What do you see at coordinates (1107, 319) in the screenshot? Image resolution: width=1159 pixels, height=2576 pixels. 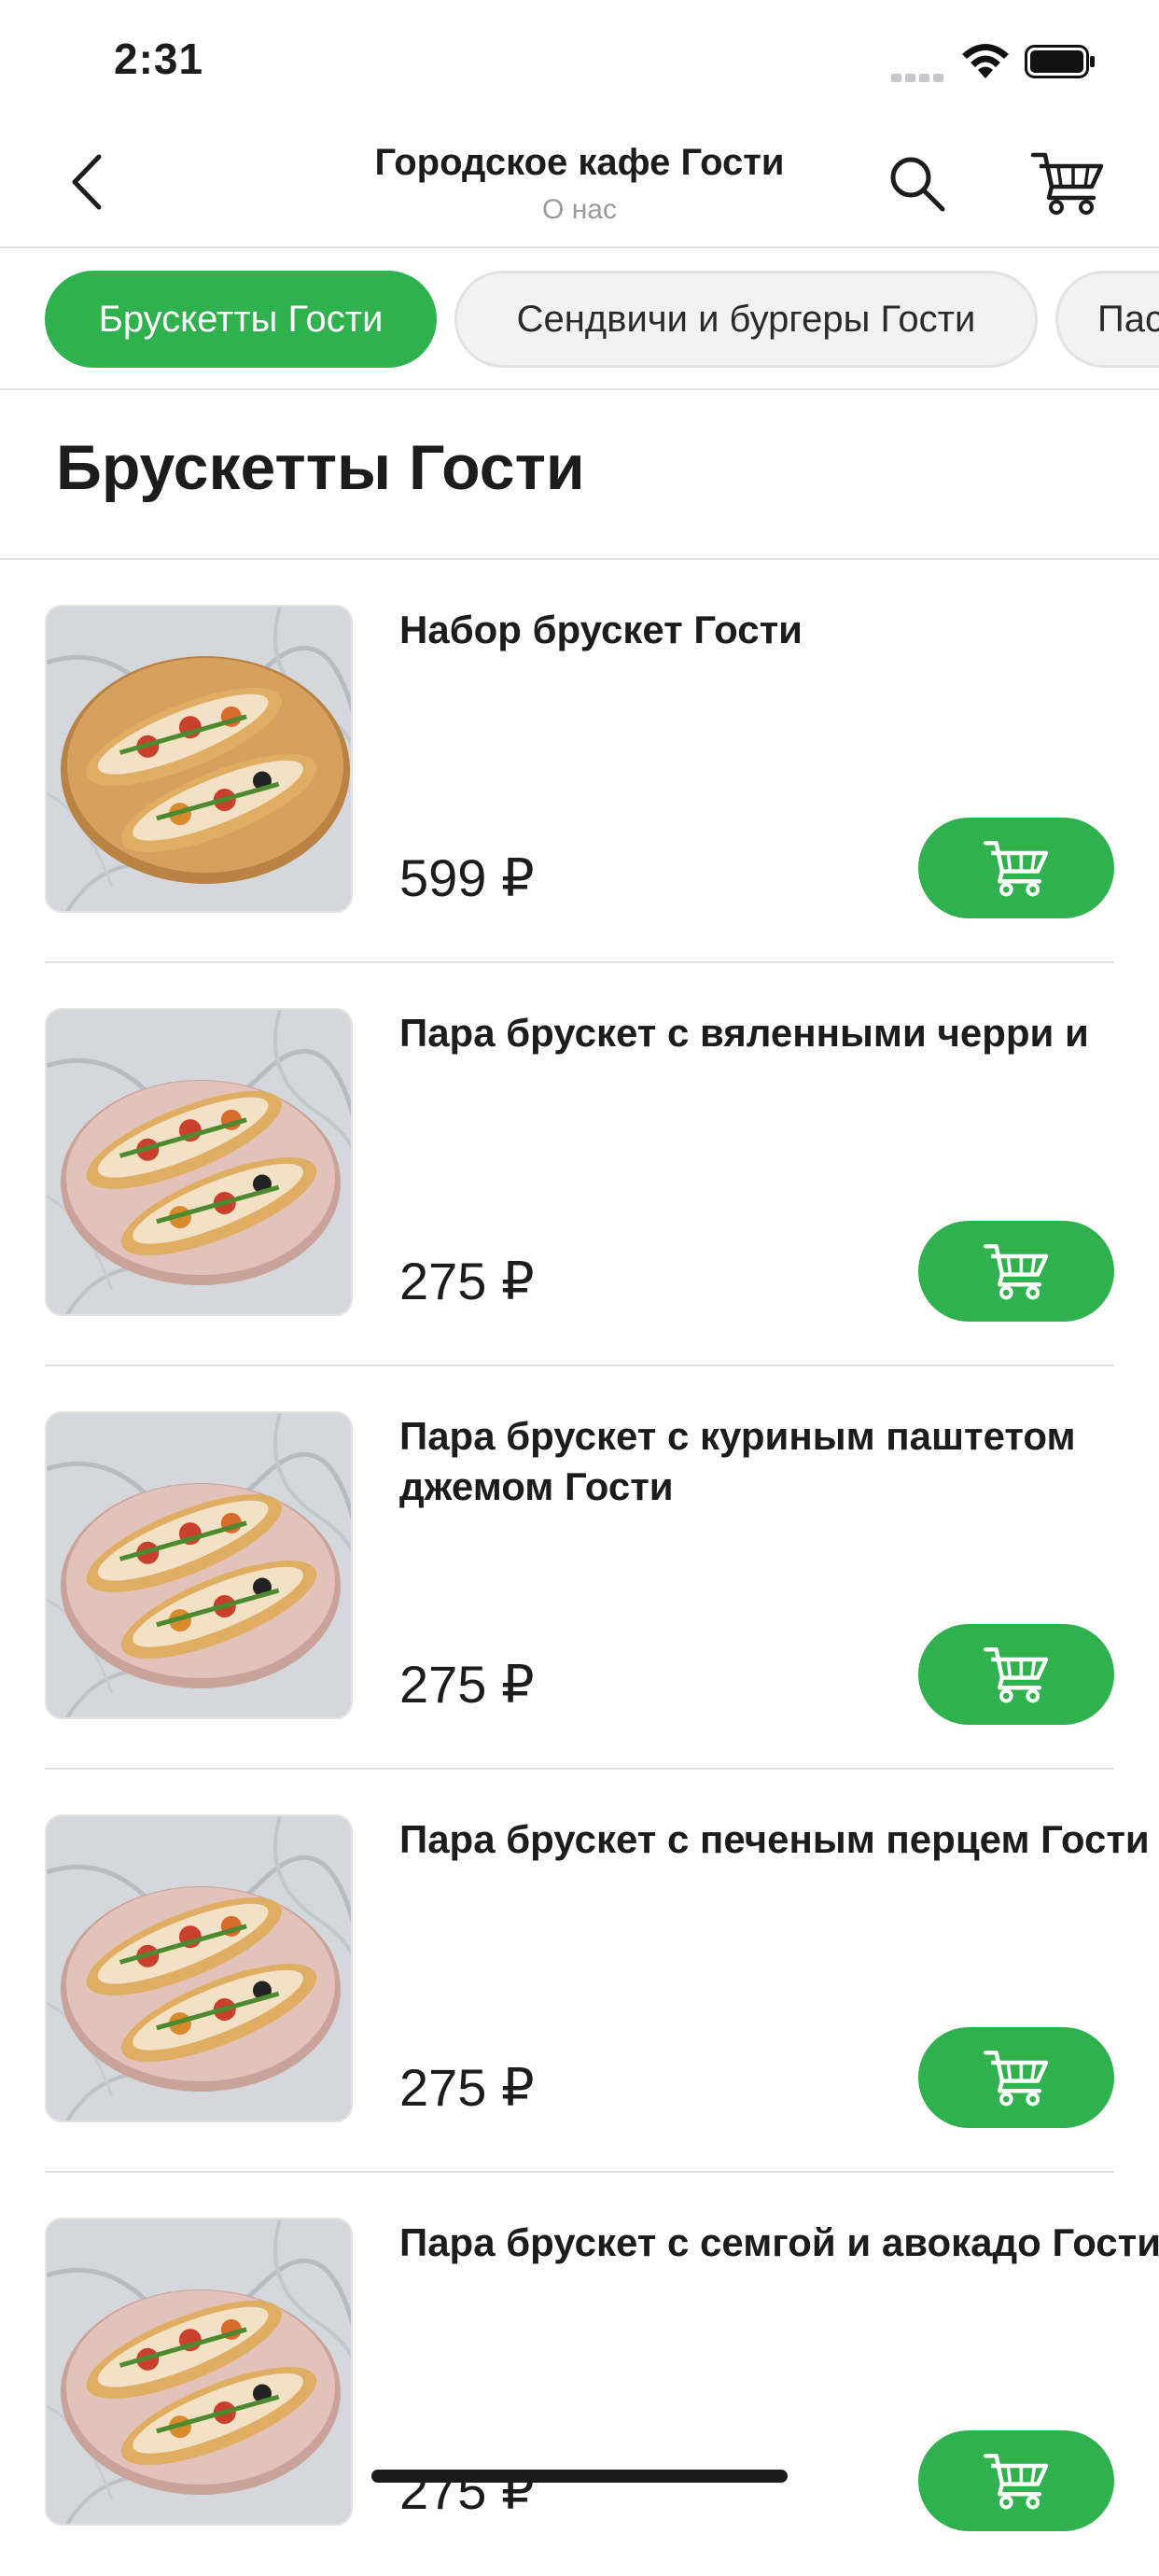 I see `tab-pasta: Паста Гости` at bounding box center [1107, 319].